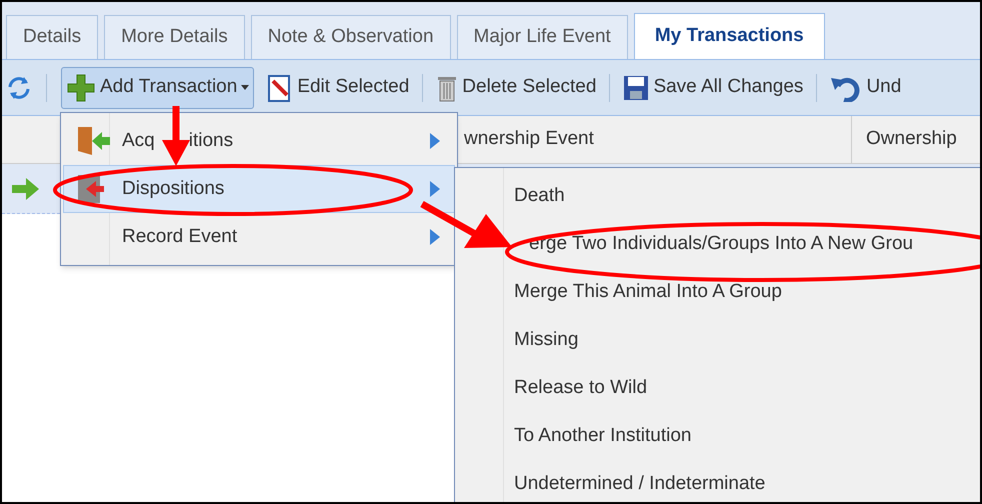 The width and height of the screenshot is (982, 504). Describe the element at coordinates (338, 87) in the screenshot. I see `toolbar-button: Edit Selected` at that location.